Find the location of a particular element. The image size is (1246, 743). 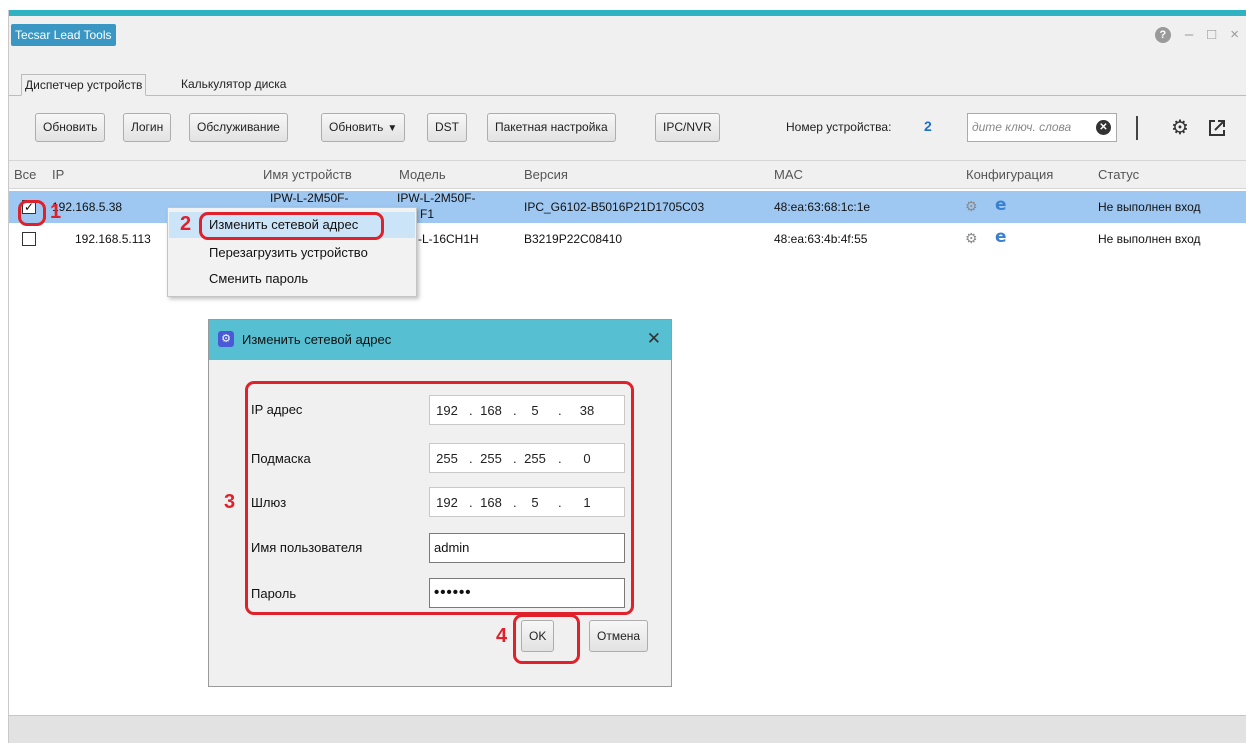

batch-settings-button: Пакетная настройка is located at coordinates (551, 127).